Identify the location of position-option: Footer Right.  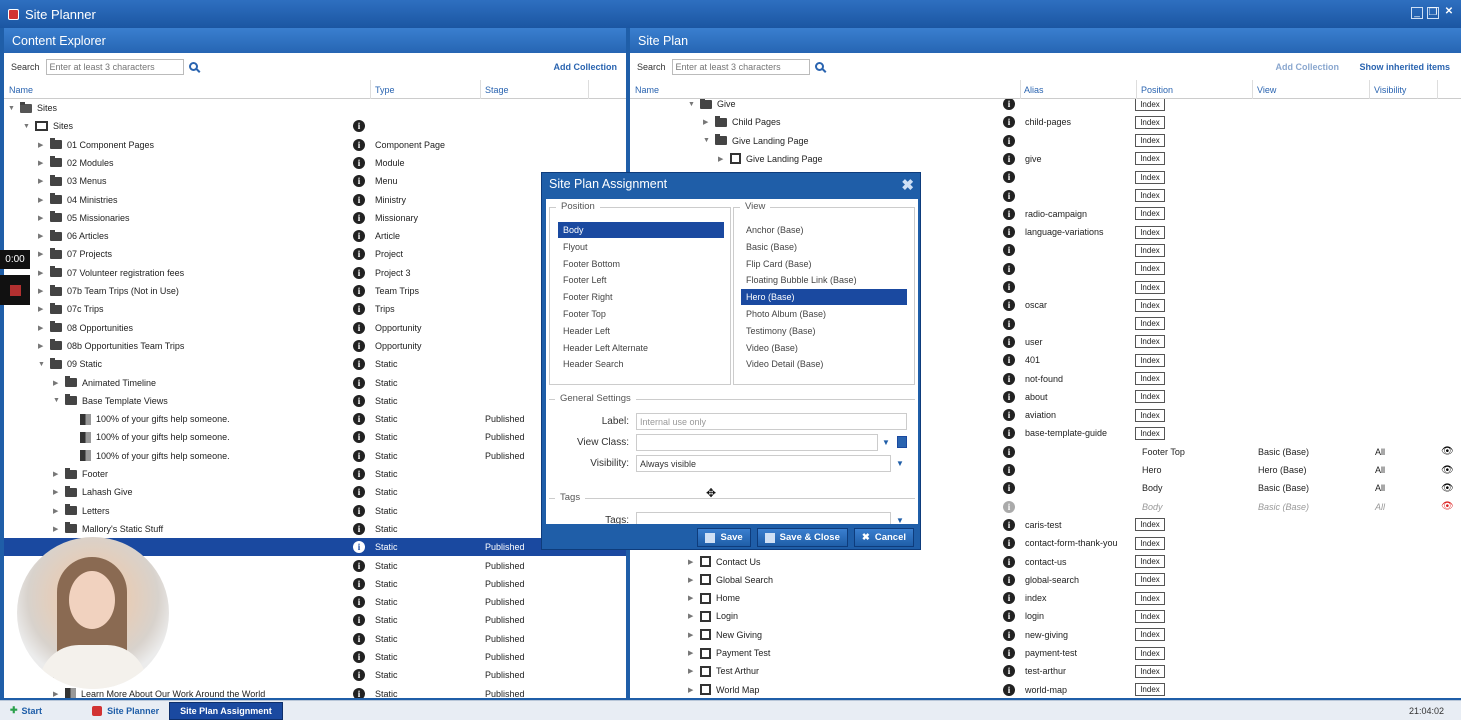
(641, 297).